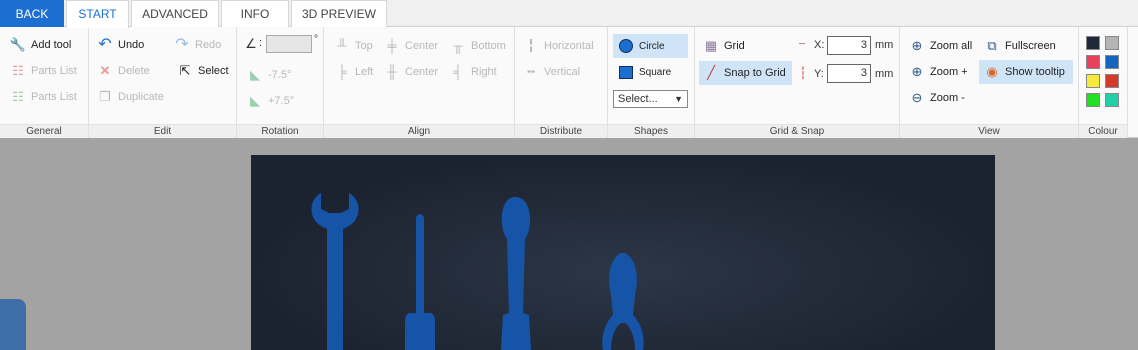  What do you see at coordinates (105, 44) in the screenshot?
I see `undo-icon: ↶` at bounding box center [105, 44].